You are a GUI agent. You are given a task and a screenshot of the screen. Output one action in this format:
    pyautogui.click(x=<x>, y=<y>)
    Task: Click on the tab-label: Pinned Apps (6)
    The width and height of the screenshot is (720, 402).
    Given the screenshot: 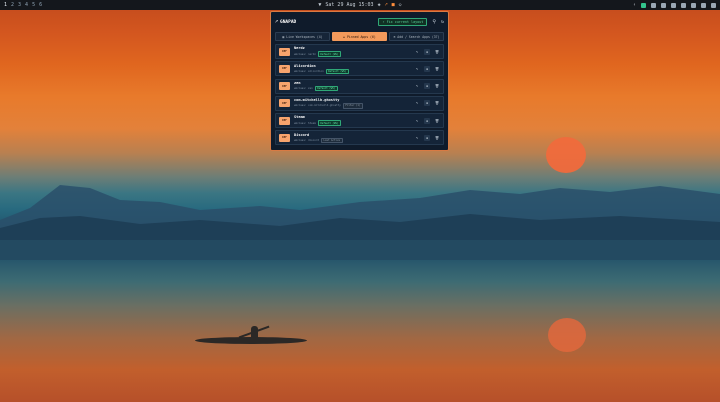 What is the action you would take?
    pyautogui.click(x=361, y=36)
    